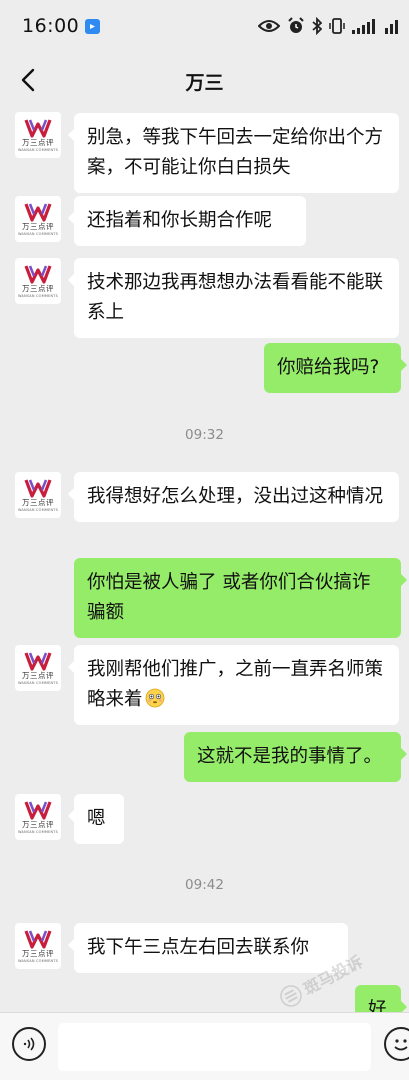 This screenshot has width=409, height=1080. I want to click on emoji-button, so click(396, 1044).